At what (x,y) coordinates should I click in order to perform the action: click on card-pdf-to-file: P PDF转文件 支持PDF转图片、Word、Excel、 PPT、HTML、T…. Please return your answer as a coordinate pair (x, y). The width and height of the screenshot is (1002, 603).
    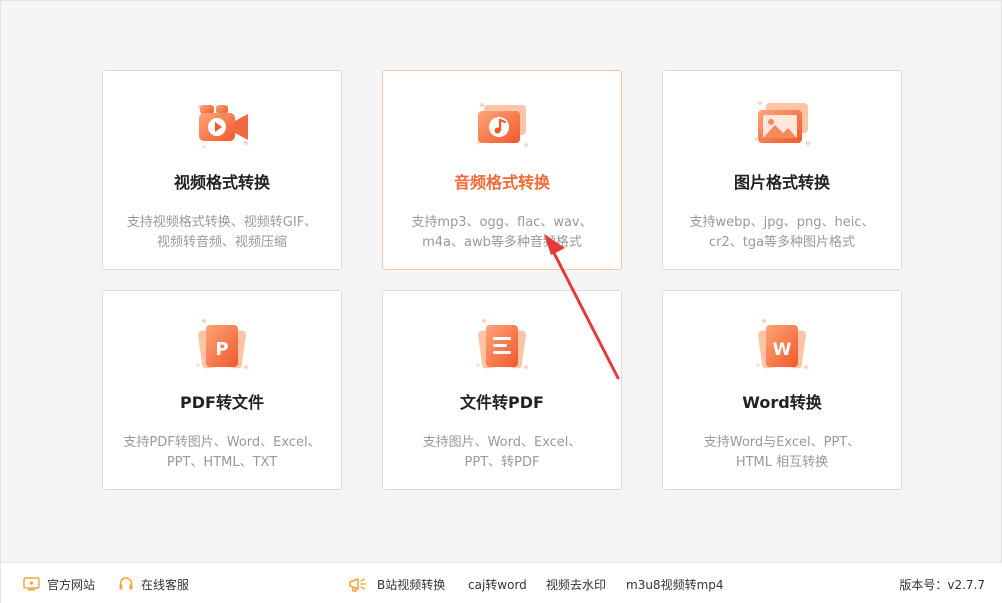
    Looking at the image, I should click on (222, 390).